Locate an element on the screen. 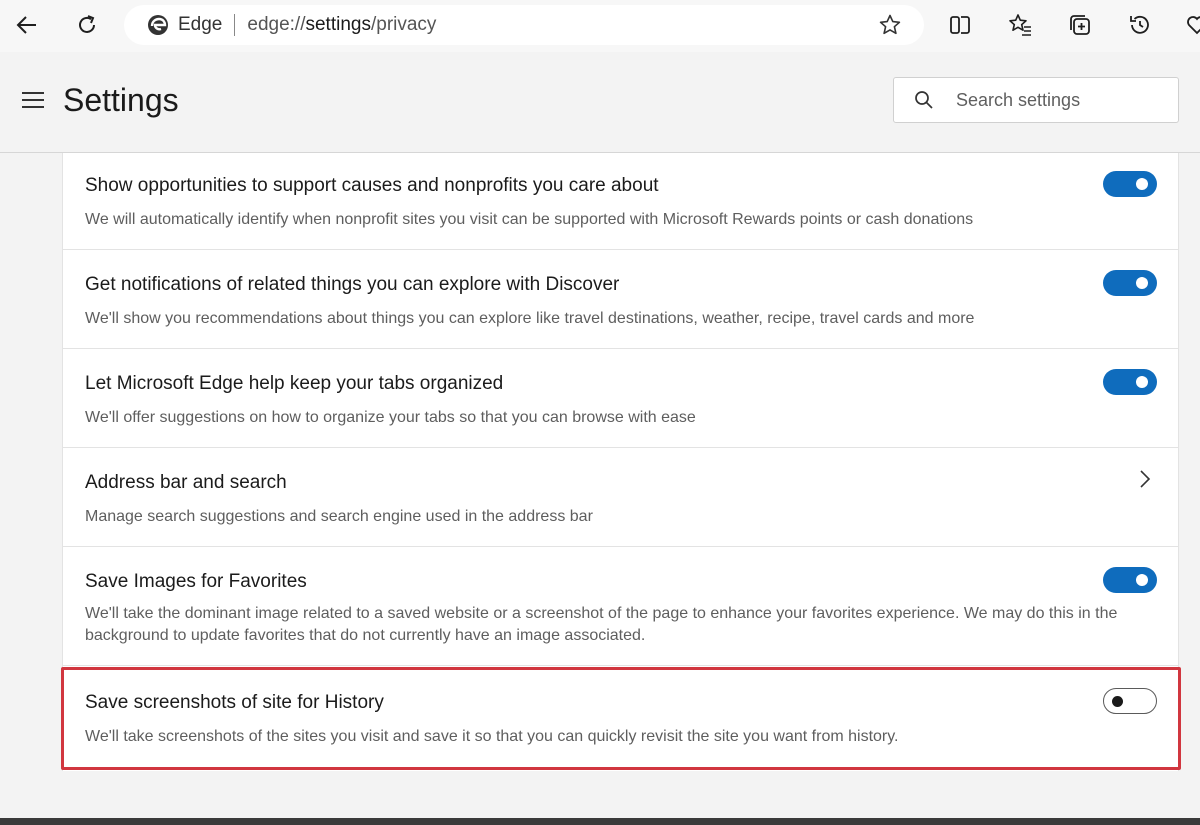  favorites-button is located at coordinates (1020, 25).